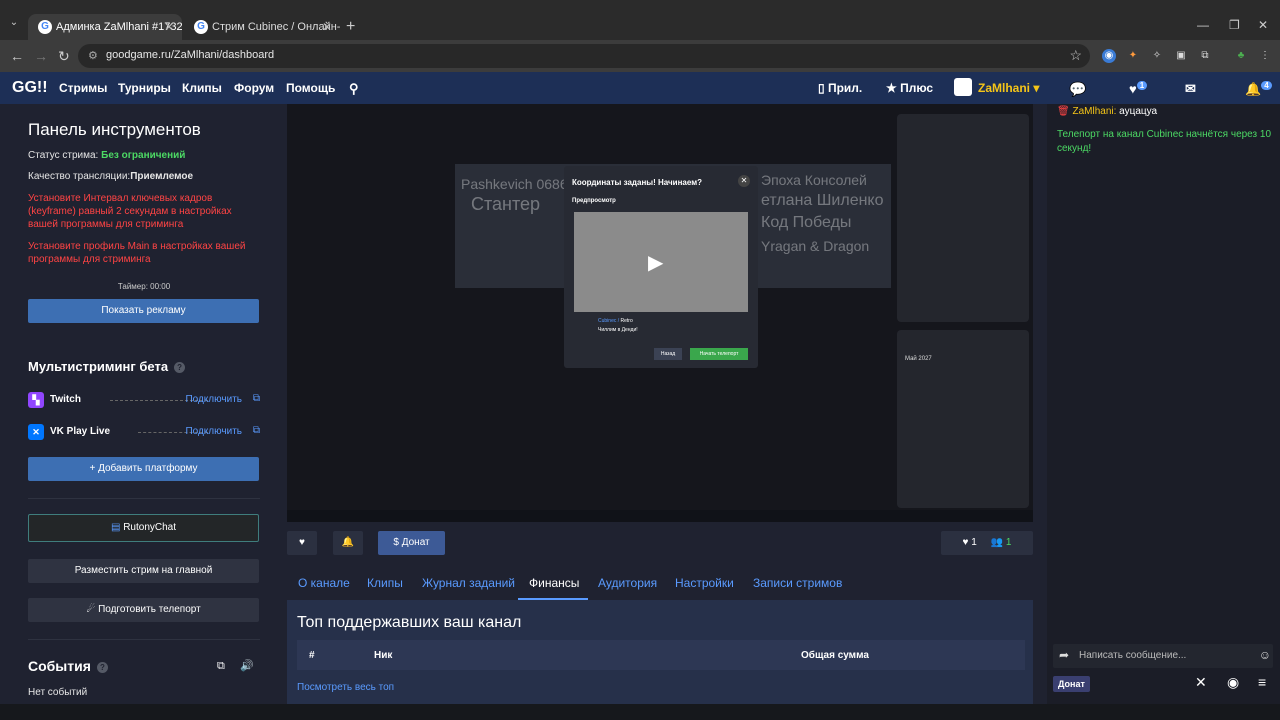 Image resolution: width=1280 pixels, height=720 pixels. Describe the element at coordinates (247, 665) in the screenshot. I see `sound-icon: 🔊` at that location.